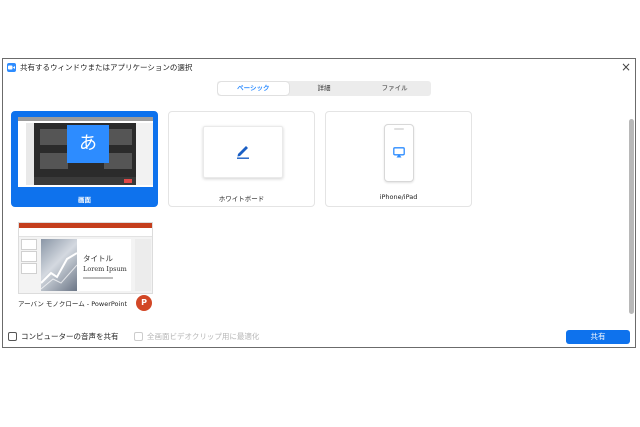 Image resolution: width=640 pixels, height=427 pixels. What do you see at coordinates (106, 67) in the screenshot?
I see `dialog-title: 共有するウィンドウまたはアプリケーションの選択` at bounding box center [106, 67].